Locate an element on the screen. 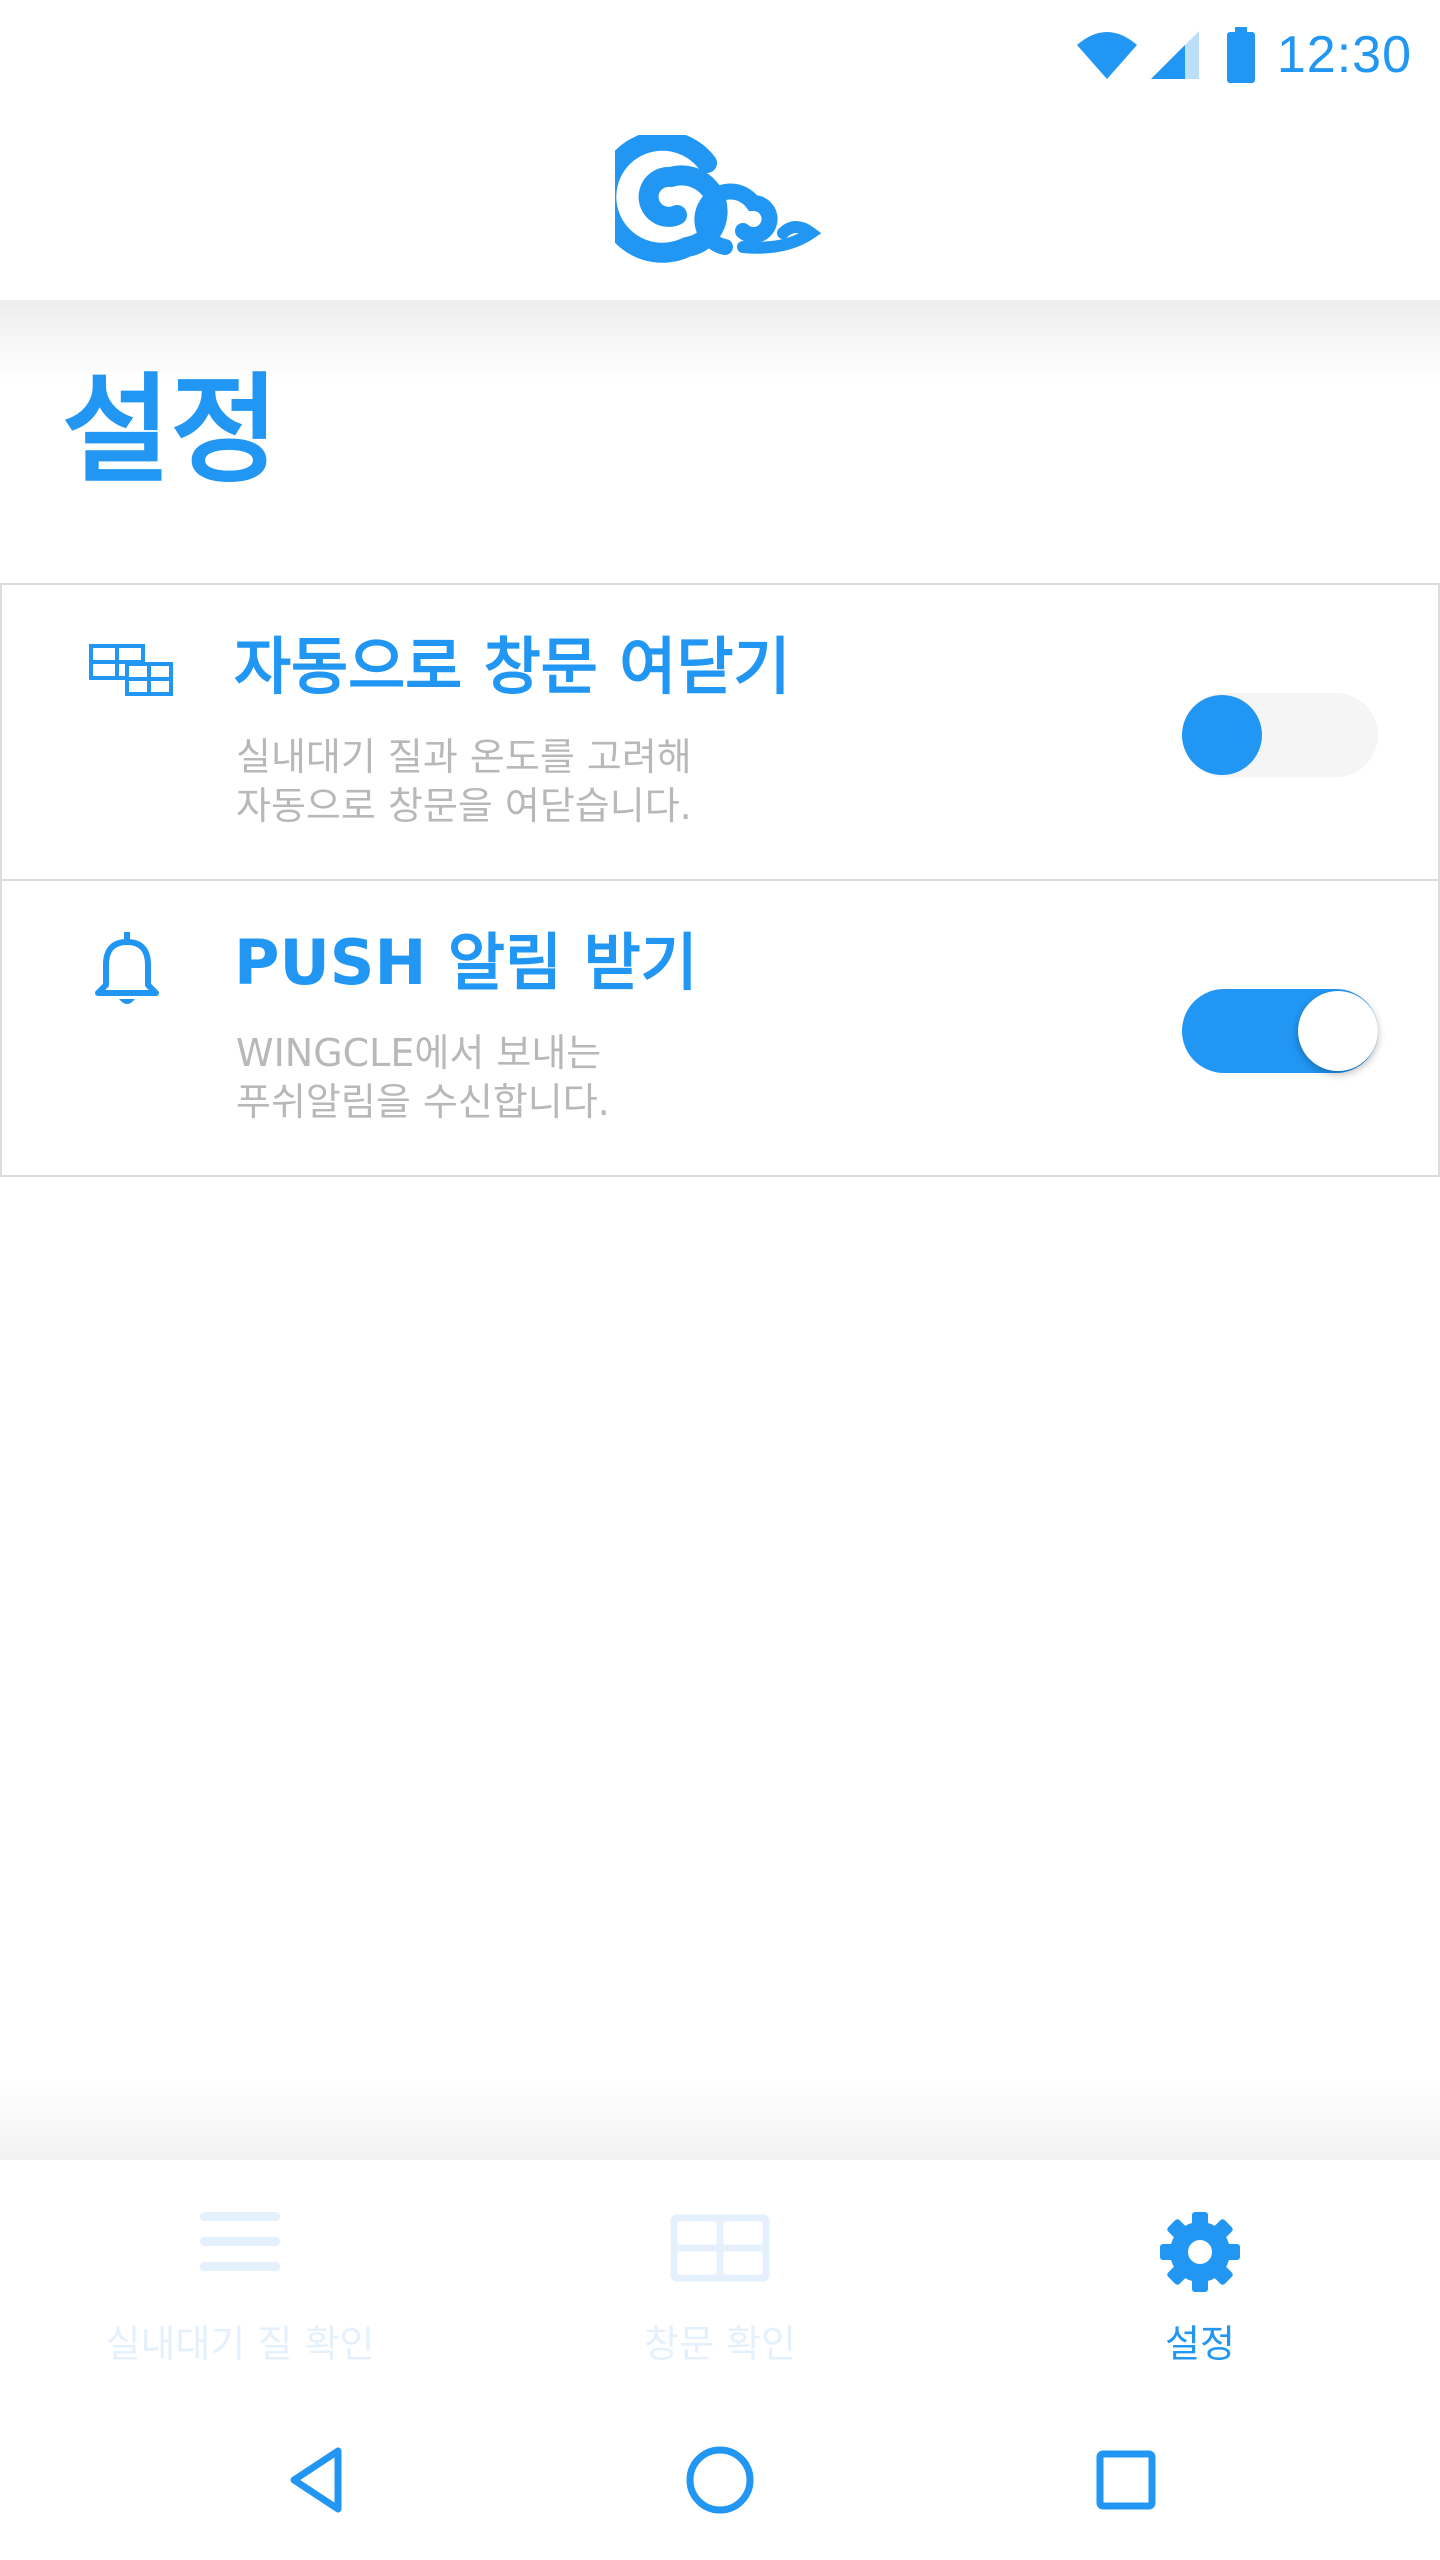  system-nav-bar is located at coordinates (720, 2480).